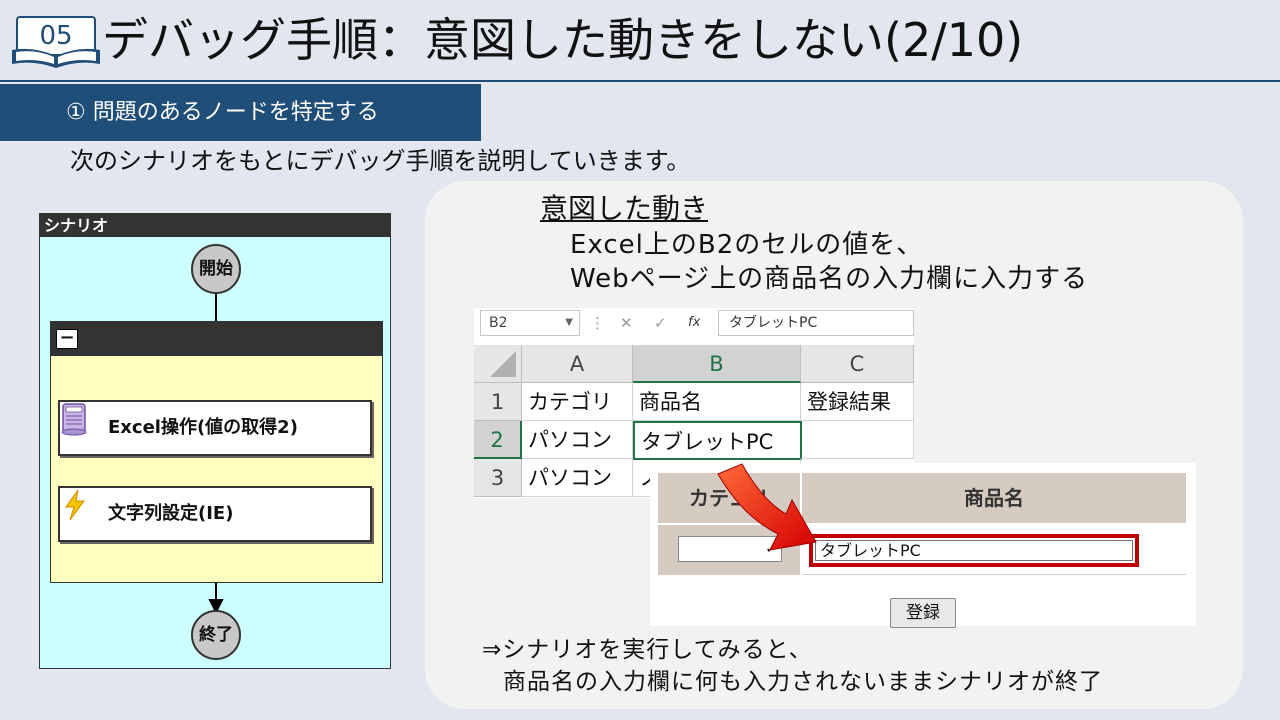 This screenshot has height=720, width=1280. Describe the element at coordinates (816, 323) in the screenshot. I see `formula-input: タブレットPC` at that location.